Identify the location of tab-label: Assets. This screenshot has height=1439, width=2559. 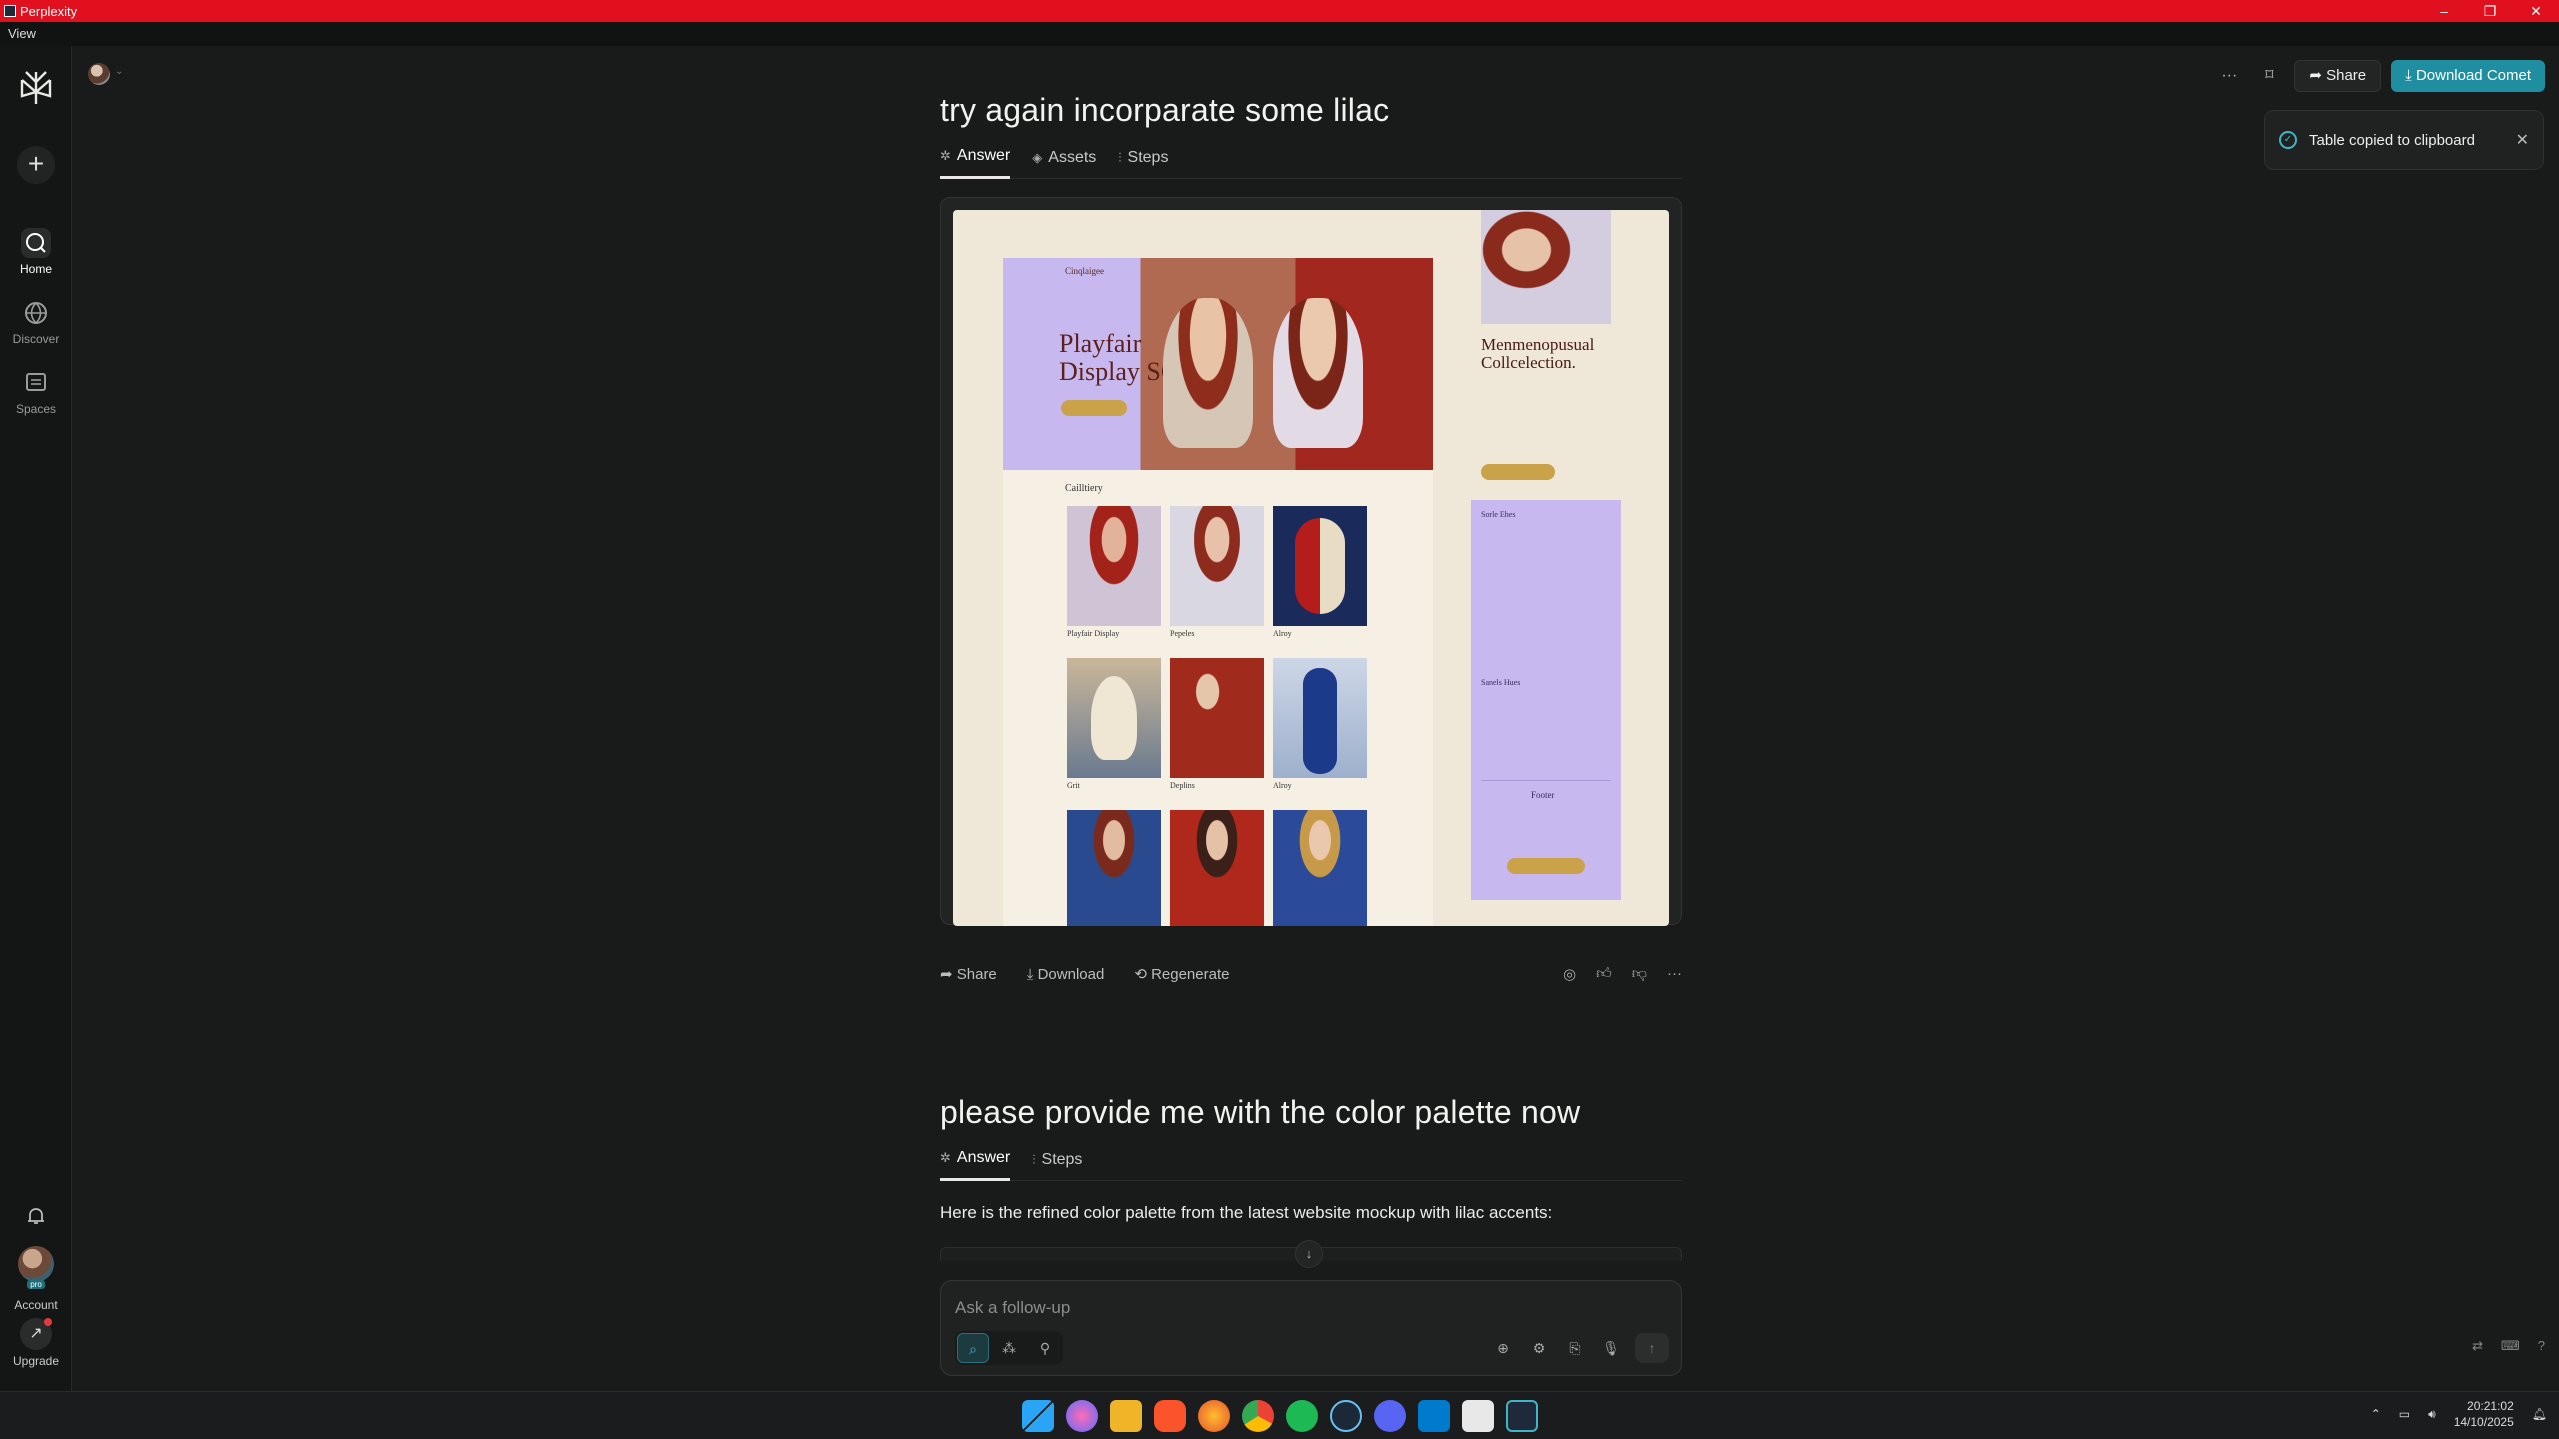
(1072, 157).